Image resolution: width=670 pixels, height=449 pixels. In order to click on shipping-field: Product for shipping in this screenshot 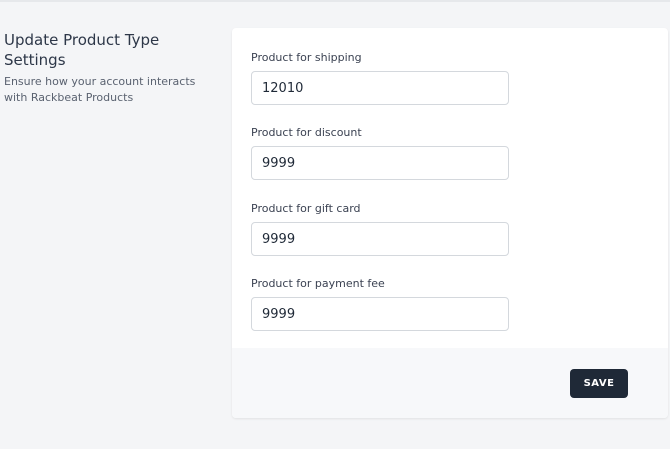, I will do `click(380, 78)`.